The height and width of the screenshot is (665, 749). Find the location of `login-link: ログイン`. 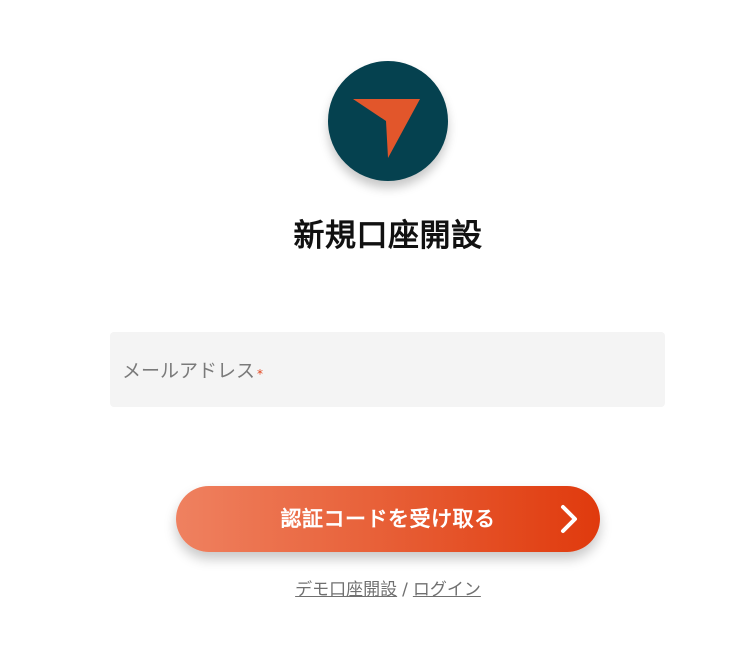

login-link: ログイン is located at coordinates (447, 590).